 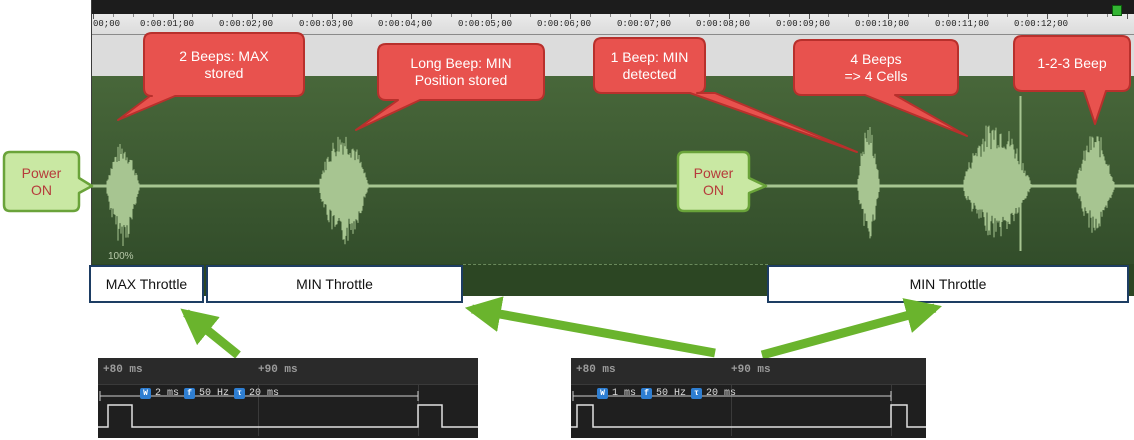 What do you see at coordinates (613, 8) in the screenshot?
I see `ruler-header-bar` at bounding box center [613, 8].